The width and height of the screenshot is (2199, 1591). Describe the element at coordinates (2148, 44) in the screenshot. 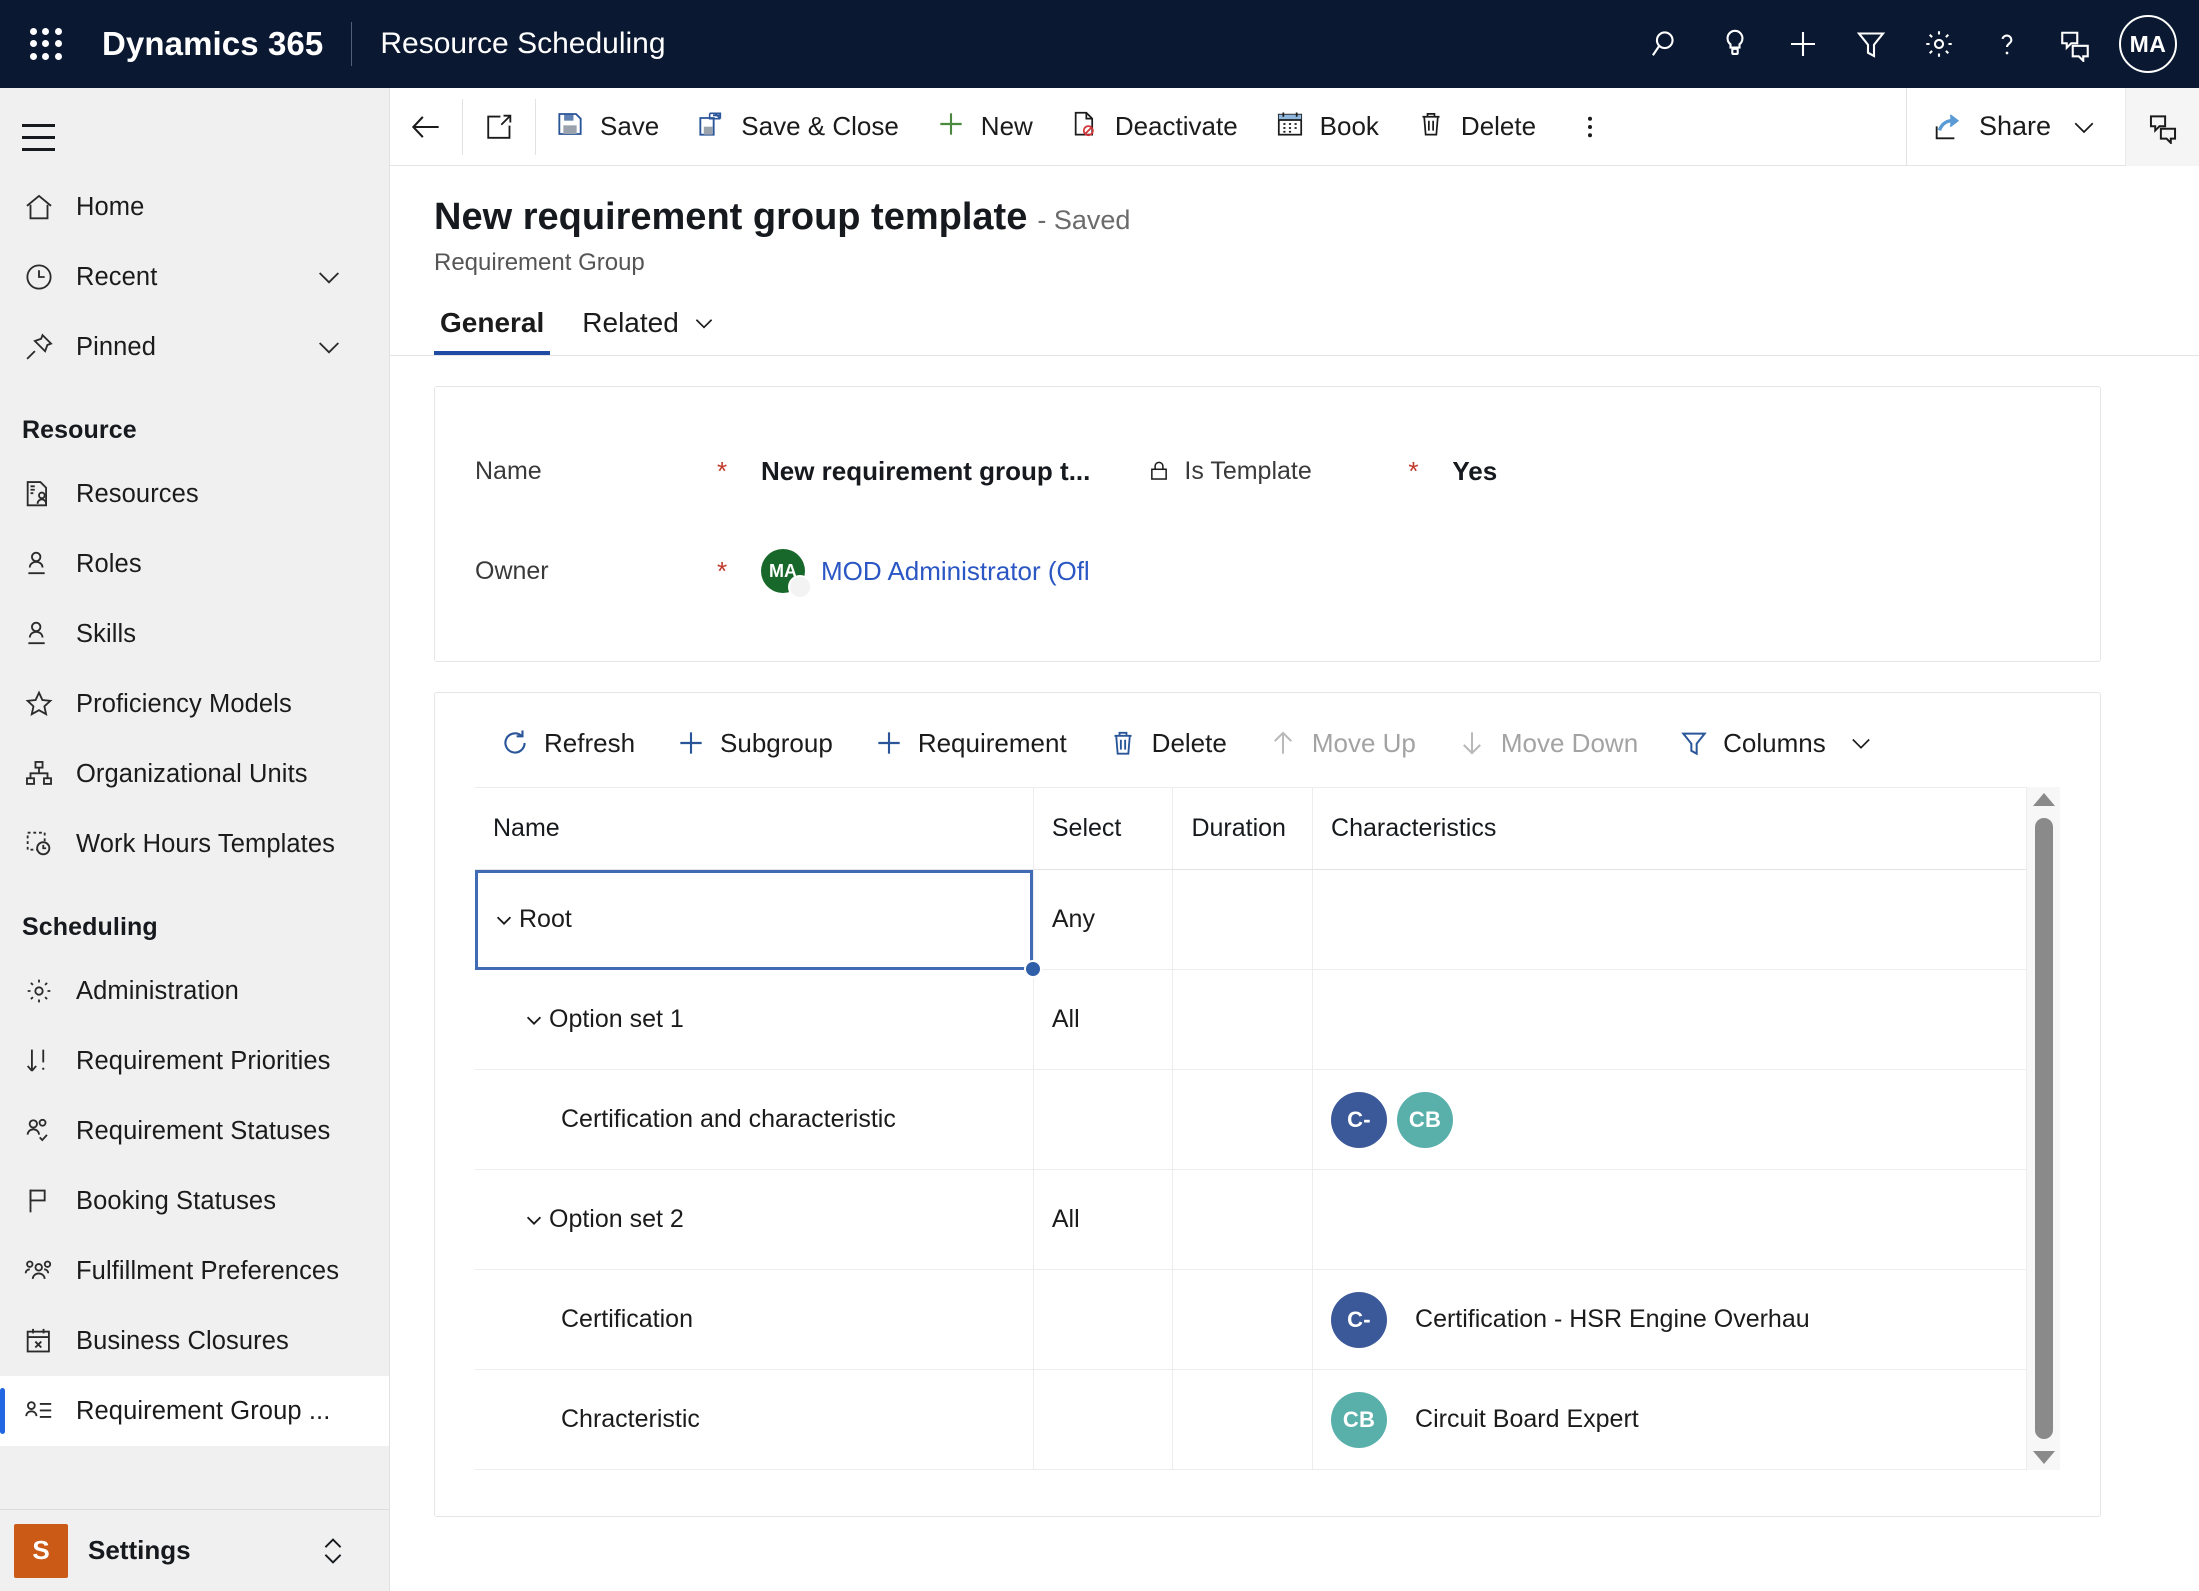

I see `avatar: MA` at that location.